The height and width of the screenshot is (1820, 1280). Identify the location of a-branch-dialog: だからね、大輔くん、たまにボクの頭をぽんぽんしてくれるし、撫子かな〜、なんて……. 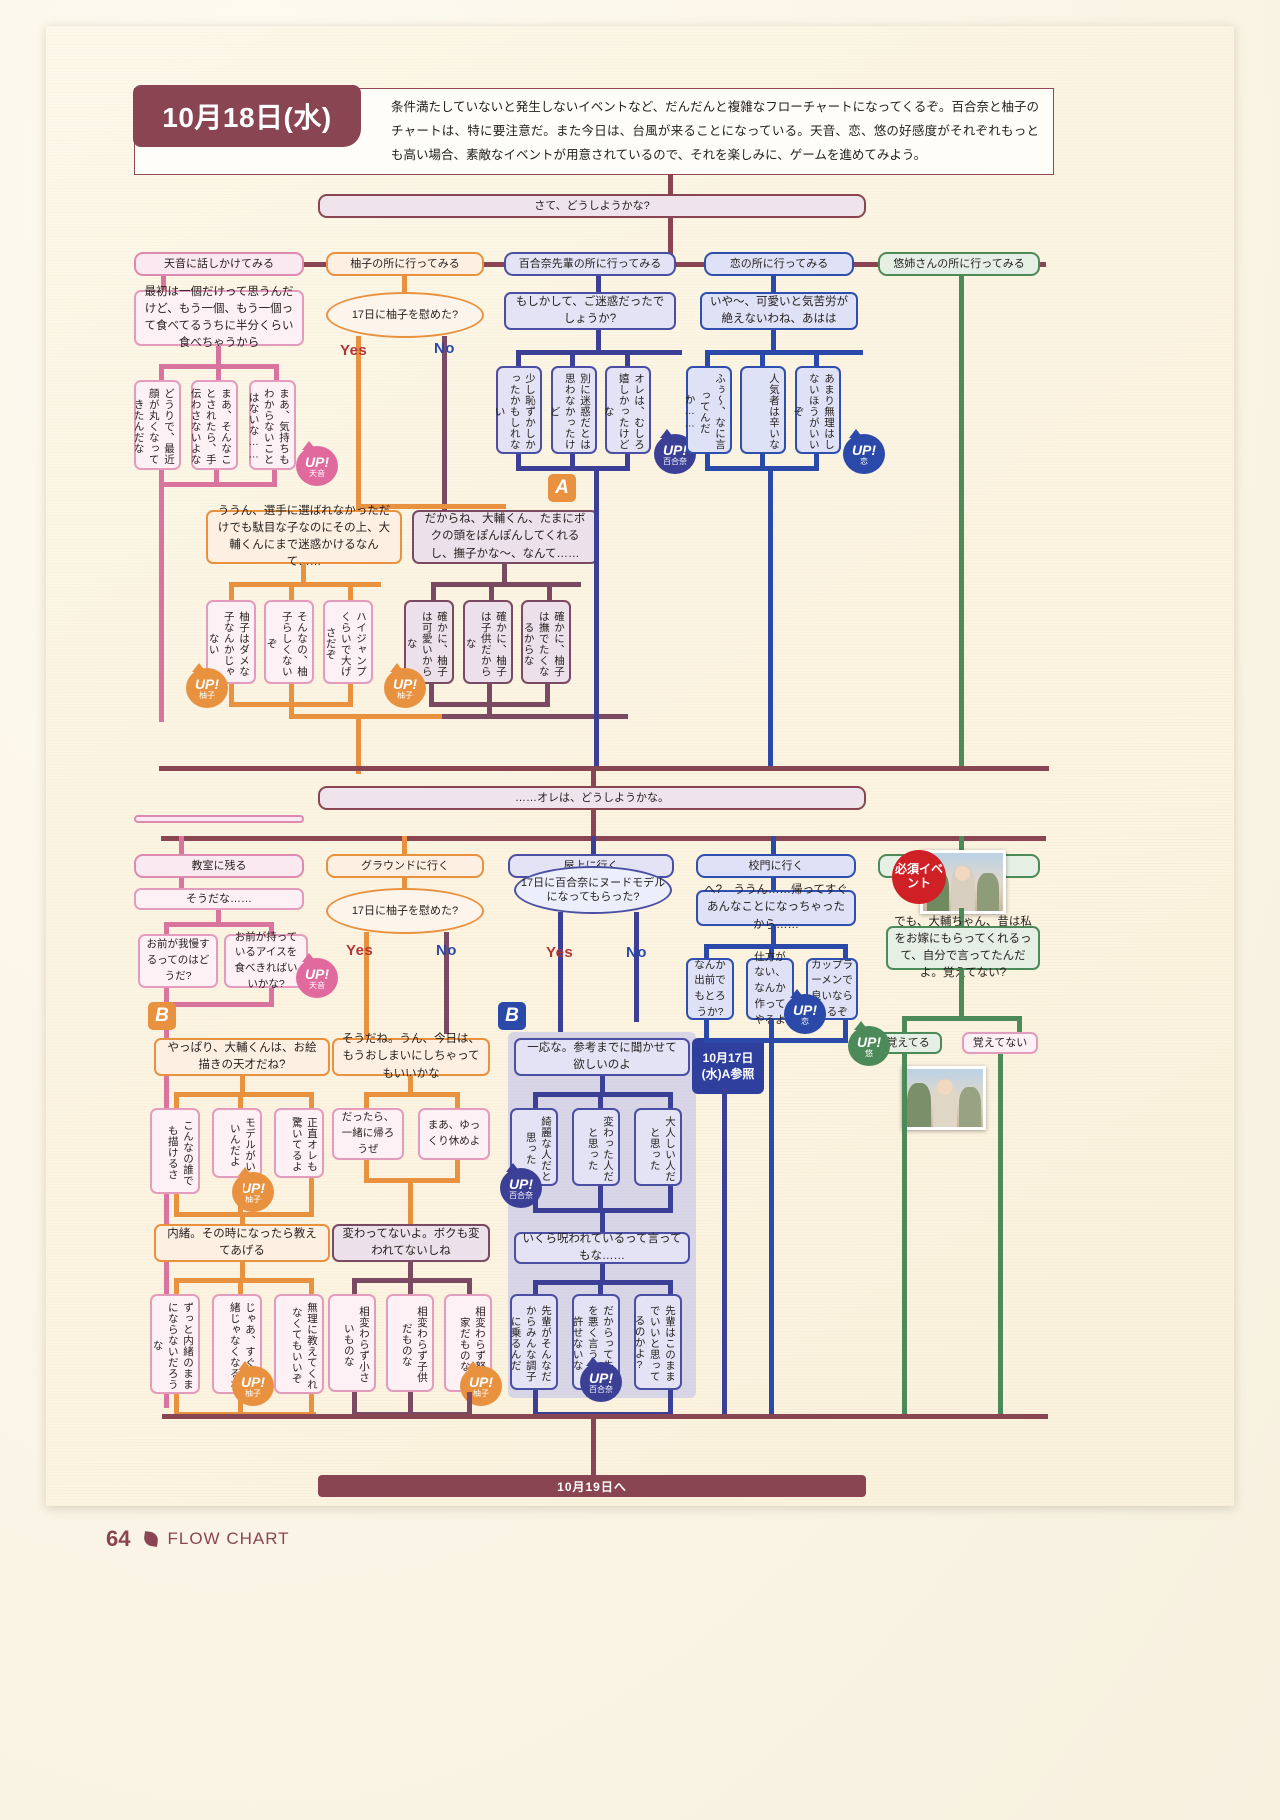
(505, 537).